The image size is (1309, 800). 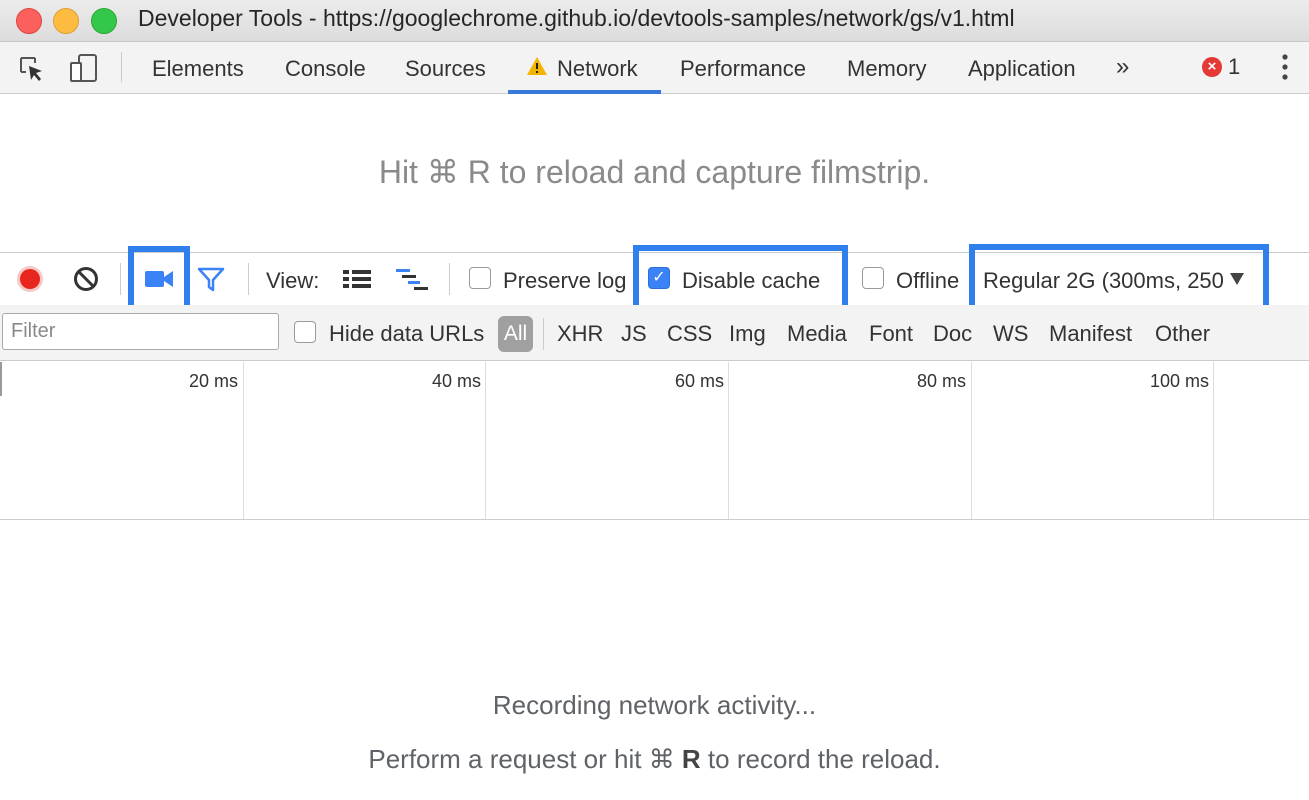 What do you see at coordinates (325, 69) in the screenshot?
I see `tab-console: Console` at bounding box center [325, 69].